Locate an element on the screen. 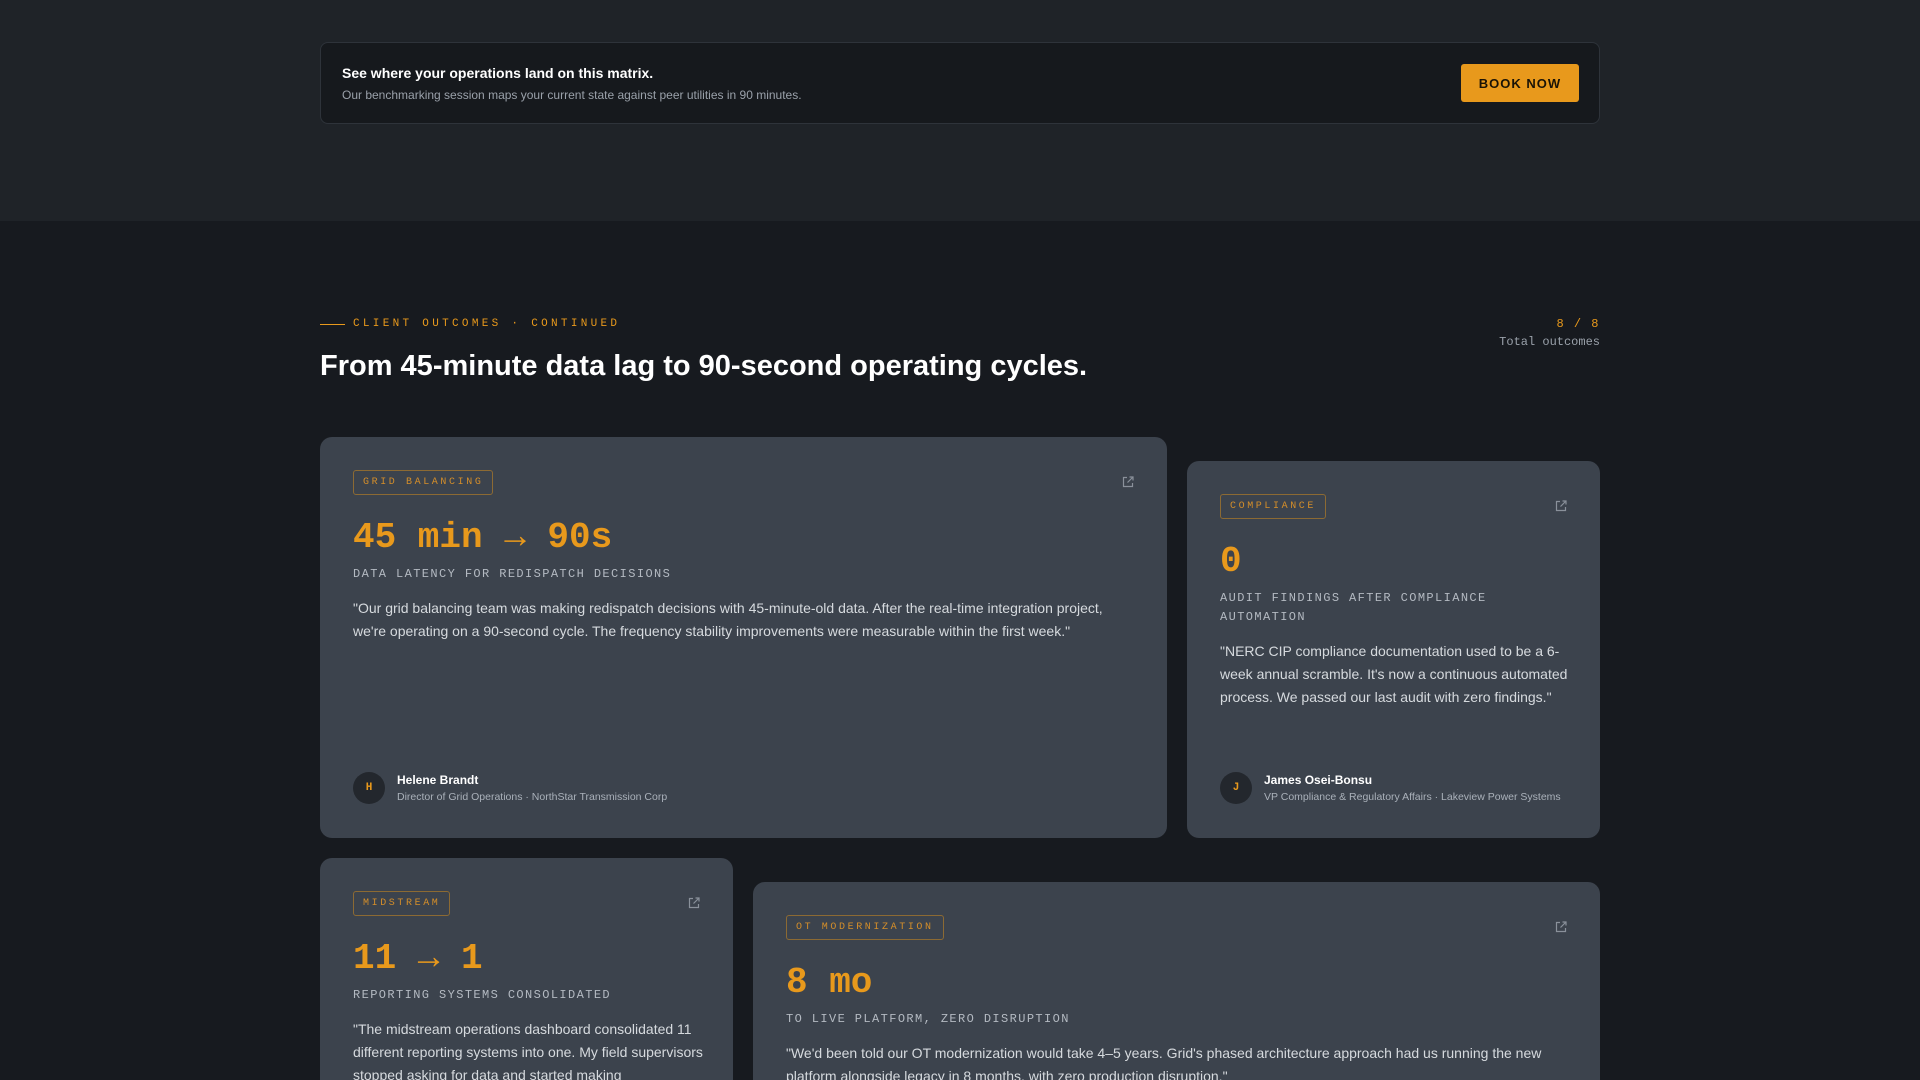 The image size is (1920, 1080). counter-value: 8 / 8 is located at coordinates (1578, 324).